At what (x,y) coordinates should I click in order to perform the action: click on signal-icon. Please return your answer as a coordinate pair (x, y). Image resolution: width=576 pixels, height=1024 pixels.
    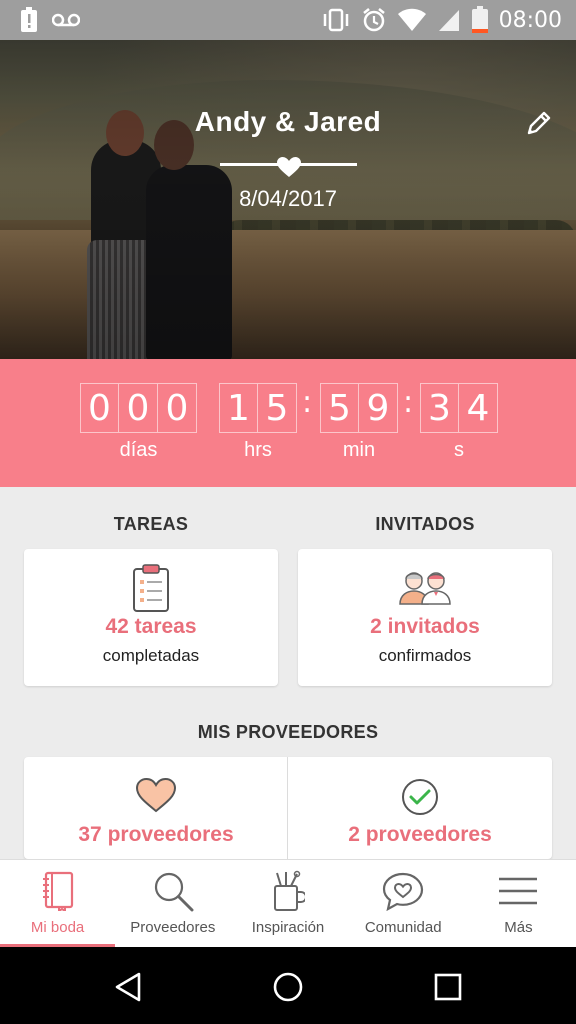
    Looking at the image, I should click on (449, 20).